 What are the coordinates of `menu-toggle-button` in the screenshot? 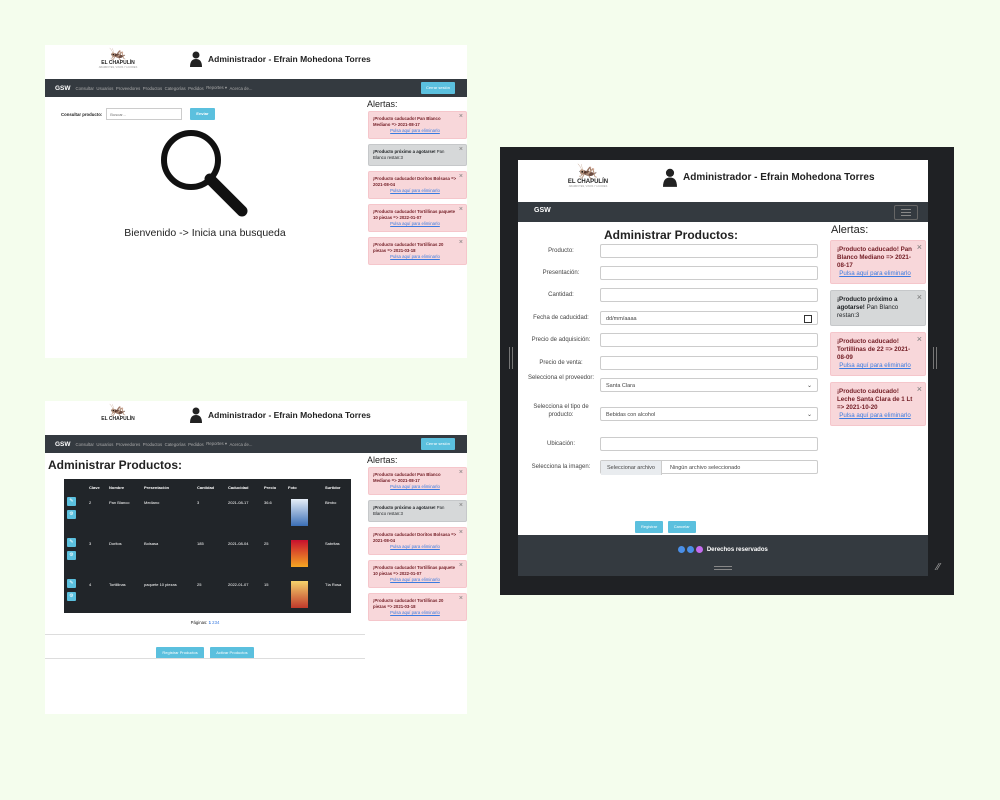 It's located at (906, 212).